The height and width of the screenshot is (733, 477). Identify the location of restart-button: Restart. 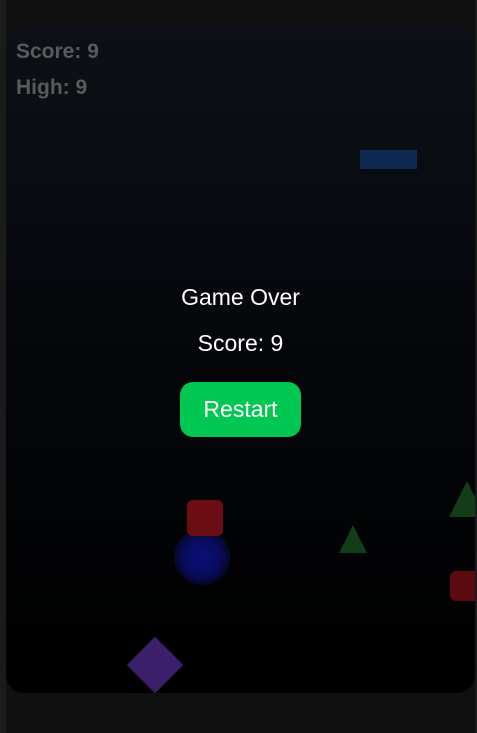
(240, 409).